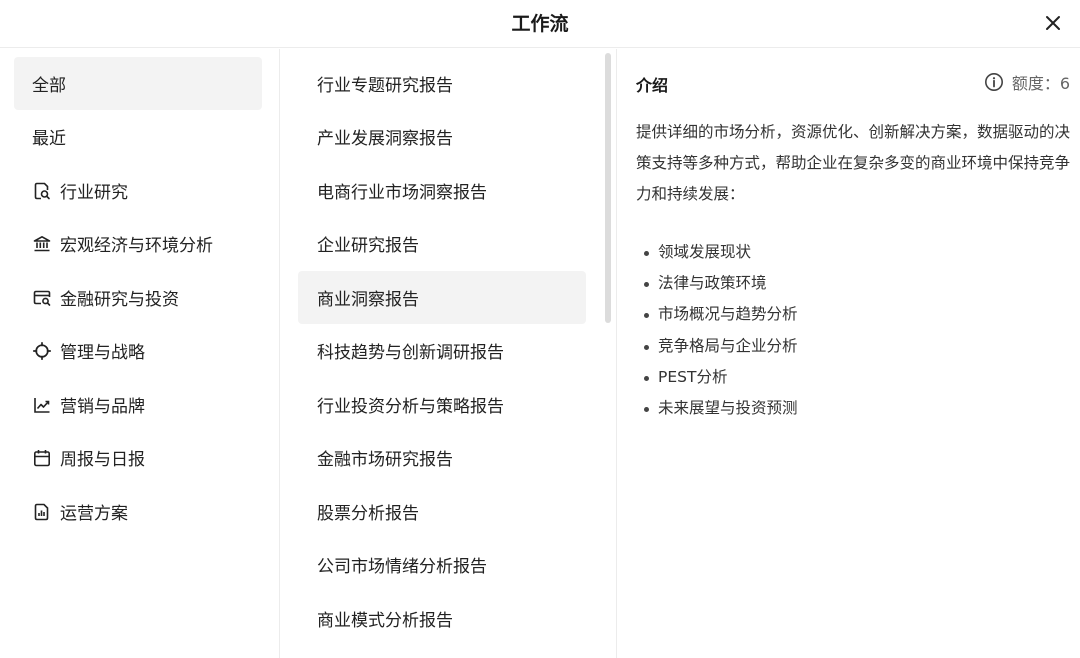 Image resolution: width=1080 pixels, height=658 pixels. I want to click on workflow-item: 科技趋势与创新调研报告, so click(442, 350).